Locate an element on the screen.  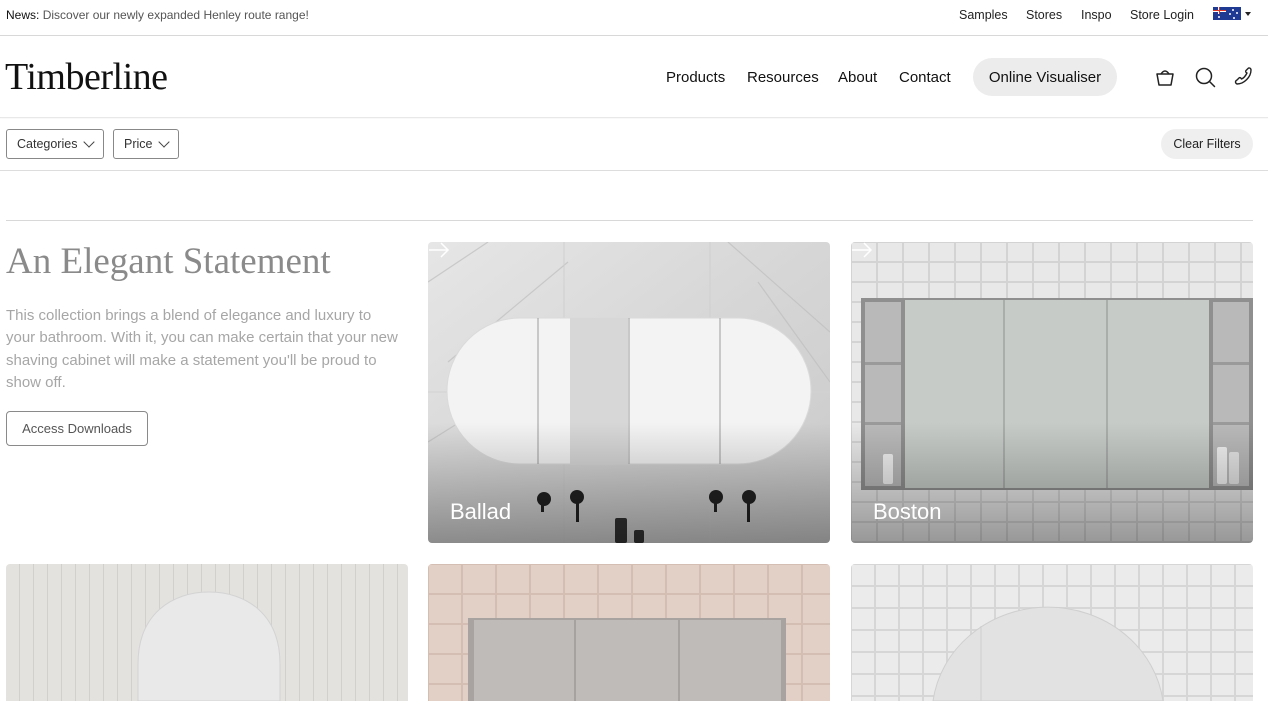
section-divider is located at coordinates (629, 220).